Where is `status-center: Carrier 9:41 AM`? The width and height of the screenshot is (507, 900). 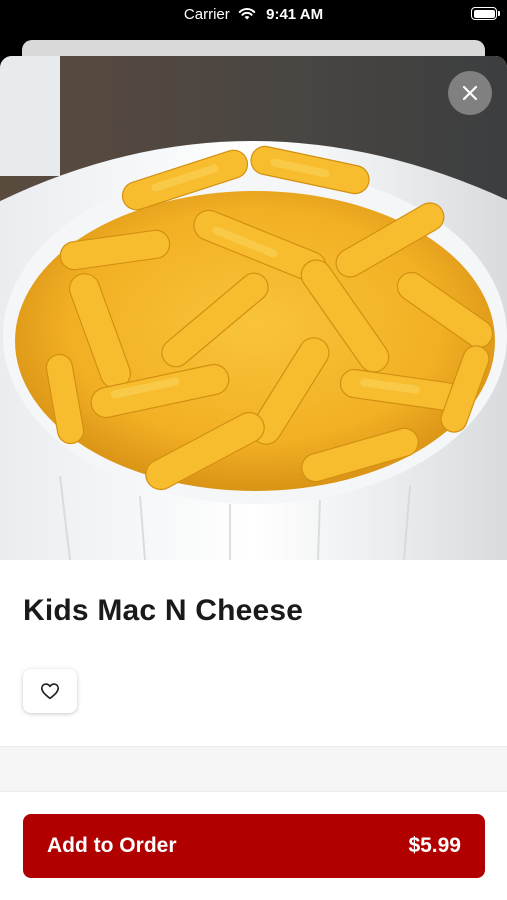 status-center: Carrier 9:41 AM is located at coordinates (253, 15).